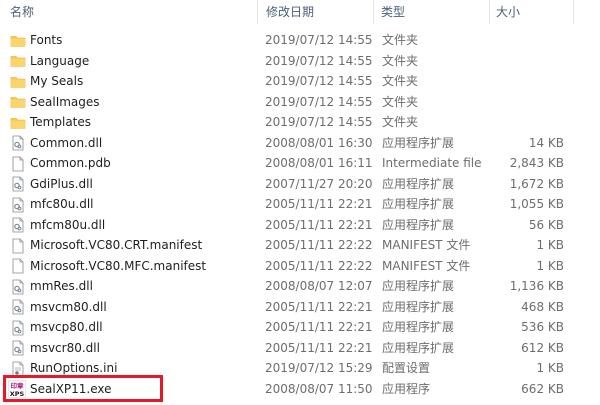 Image resolution: width=600 pixels, height=405 pixels. What do you see at coordinates (290, 12) in the screenshot?
I see `column-header-date-label: 修改日期` at bounding box center [290, 12].